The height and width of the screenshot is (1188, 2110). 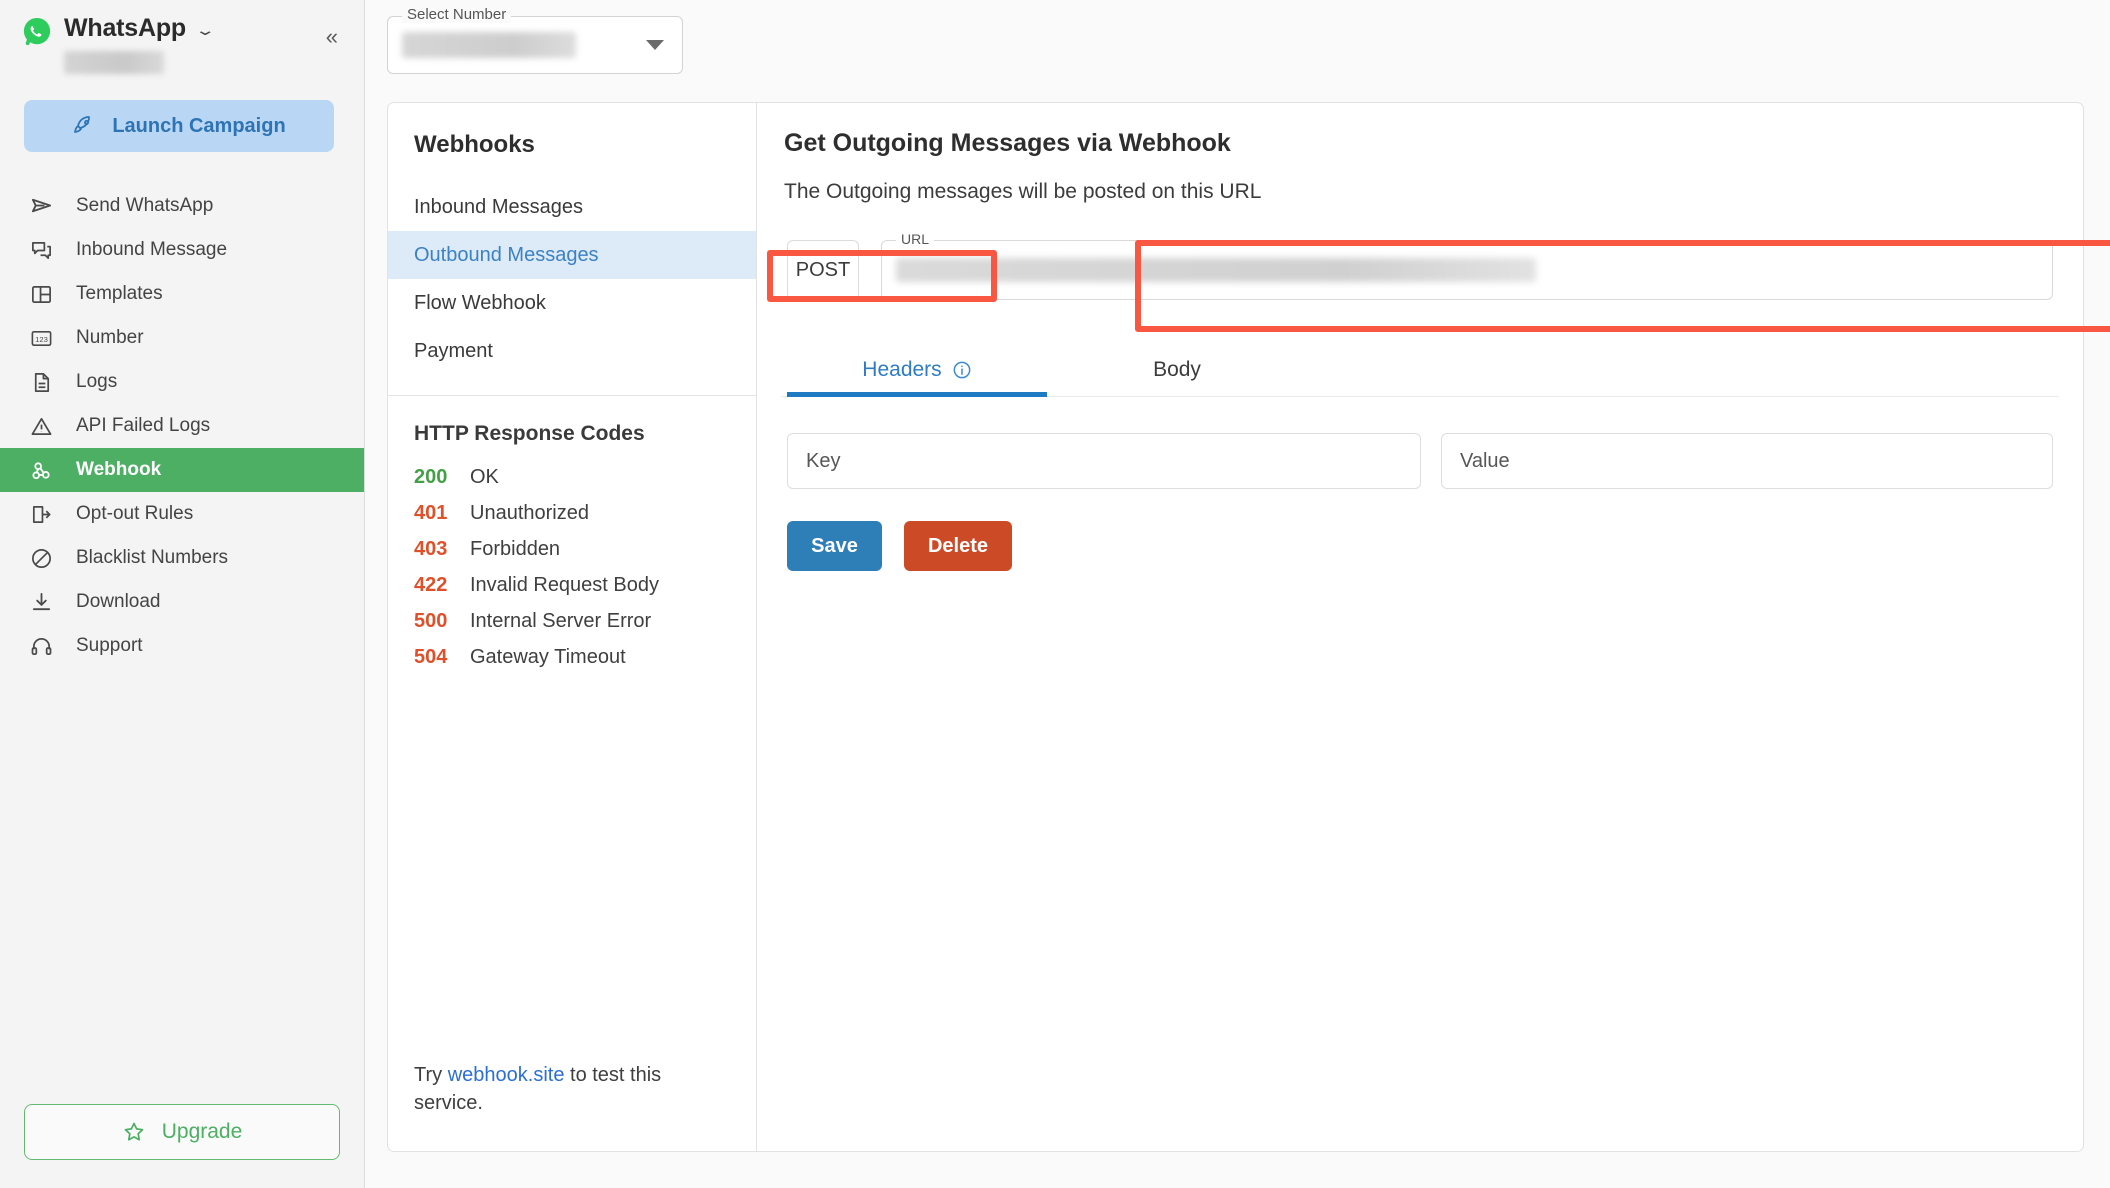 I want to click on star-icon, so click(x=134, y=1131).